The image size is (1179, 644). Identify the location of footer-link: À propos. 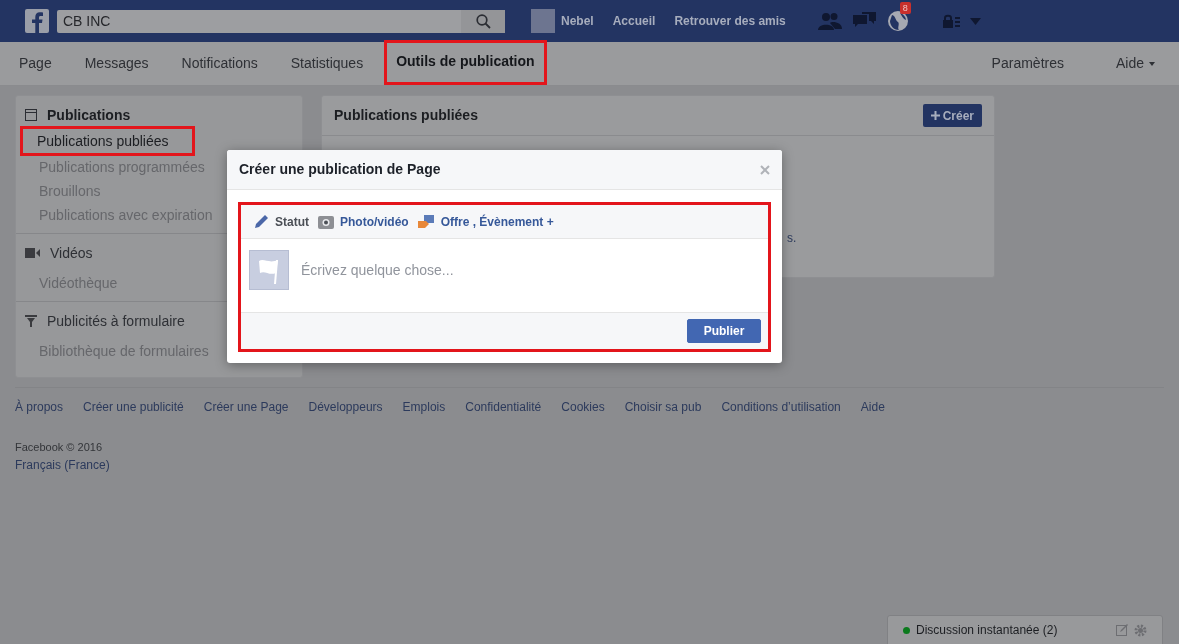
(39, 407).